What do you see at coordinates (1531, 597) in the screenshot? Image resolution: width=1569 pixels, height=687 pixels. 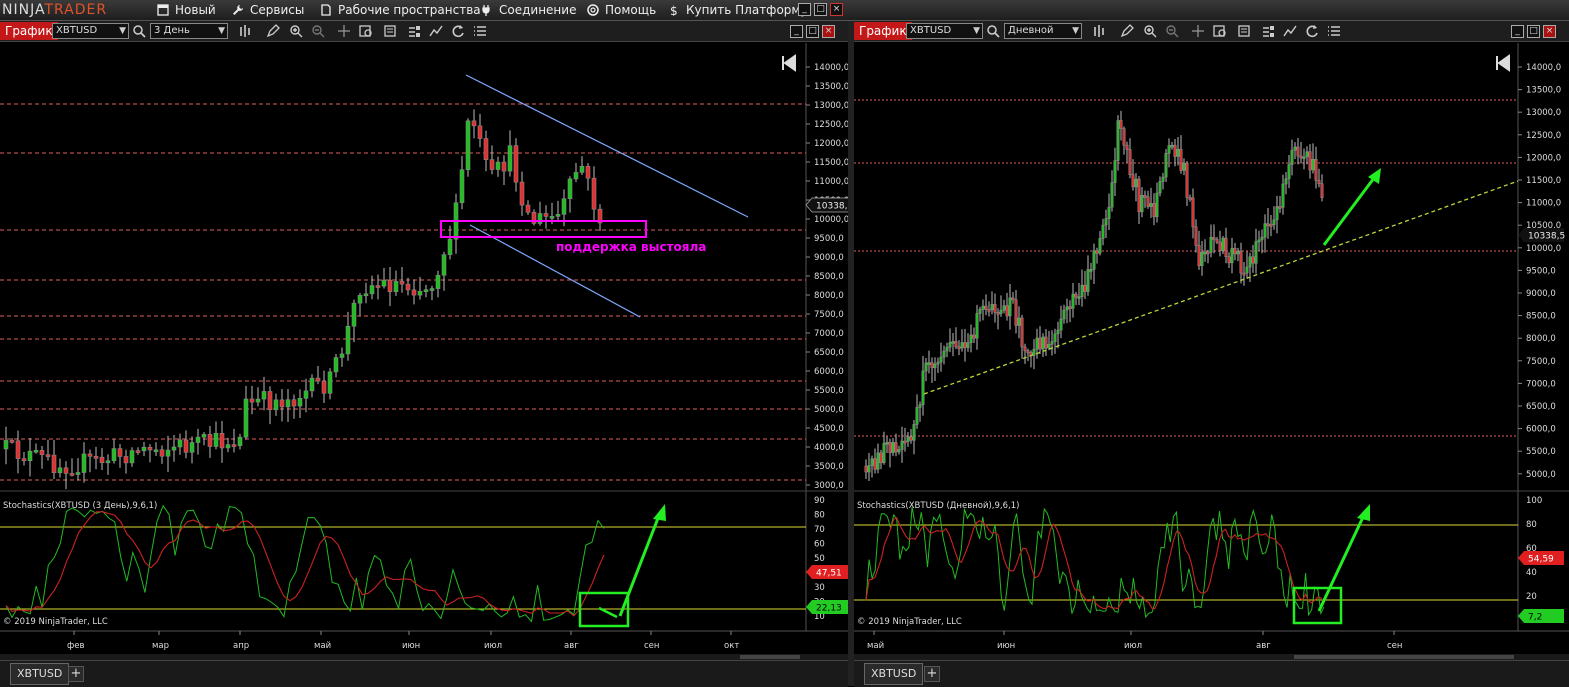 I see `right-stoch-y-label: 20` at bounding box center [1531, 597].